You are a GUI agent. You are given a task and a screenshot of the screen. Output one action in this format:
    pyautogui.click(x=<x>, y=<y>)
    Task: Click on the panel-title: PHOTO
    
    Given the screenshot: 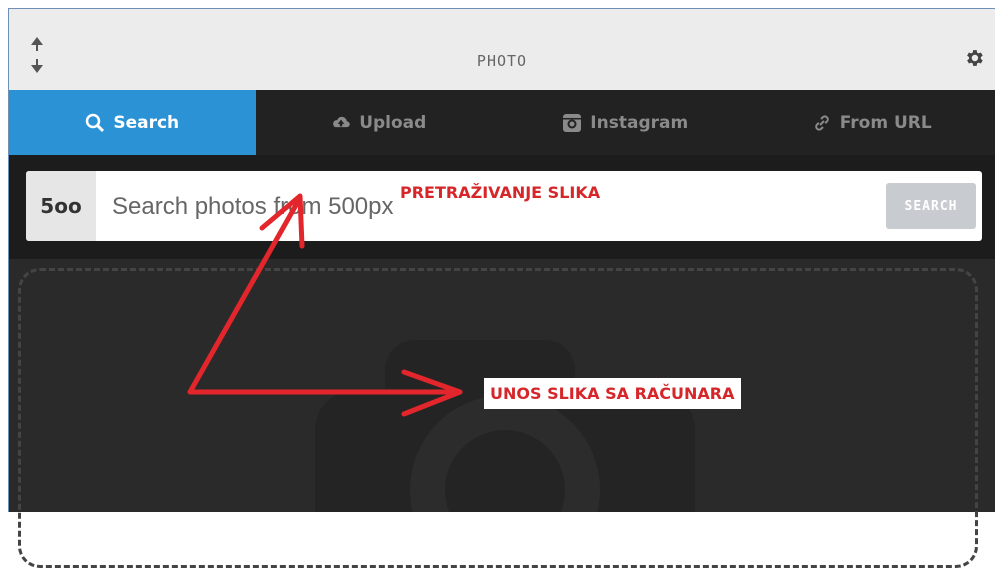 What is the action you would take?
    pyautogui.click(x=502, y=61)
    